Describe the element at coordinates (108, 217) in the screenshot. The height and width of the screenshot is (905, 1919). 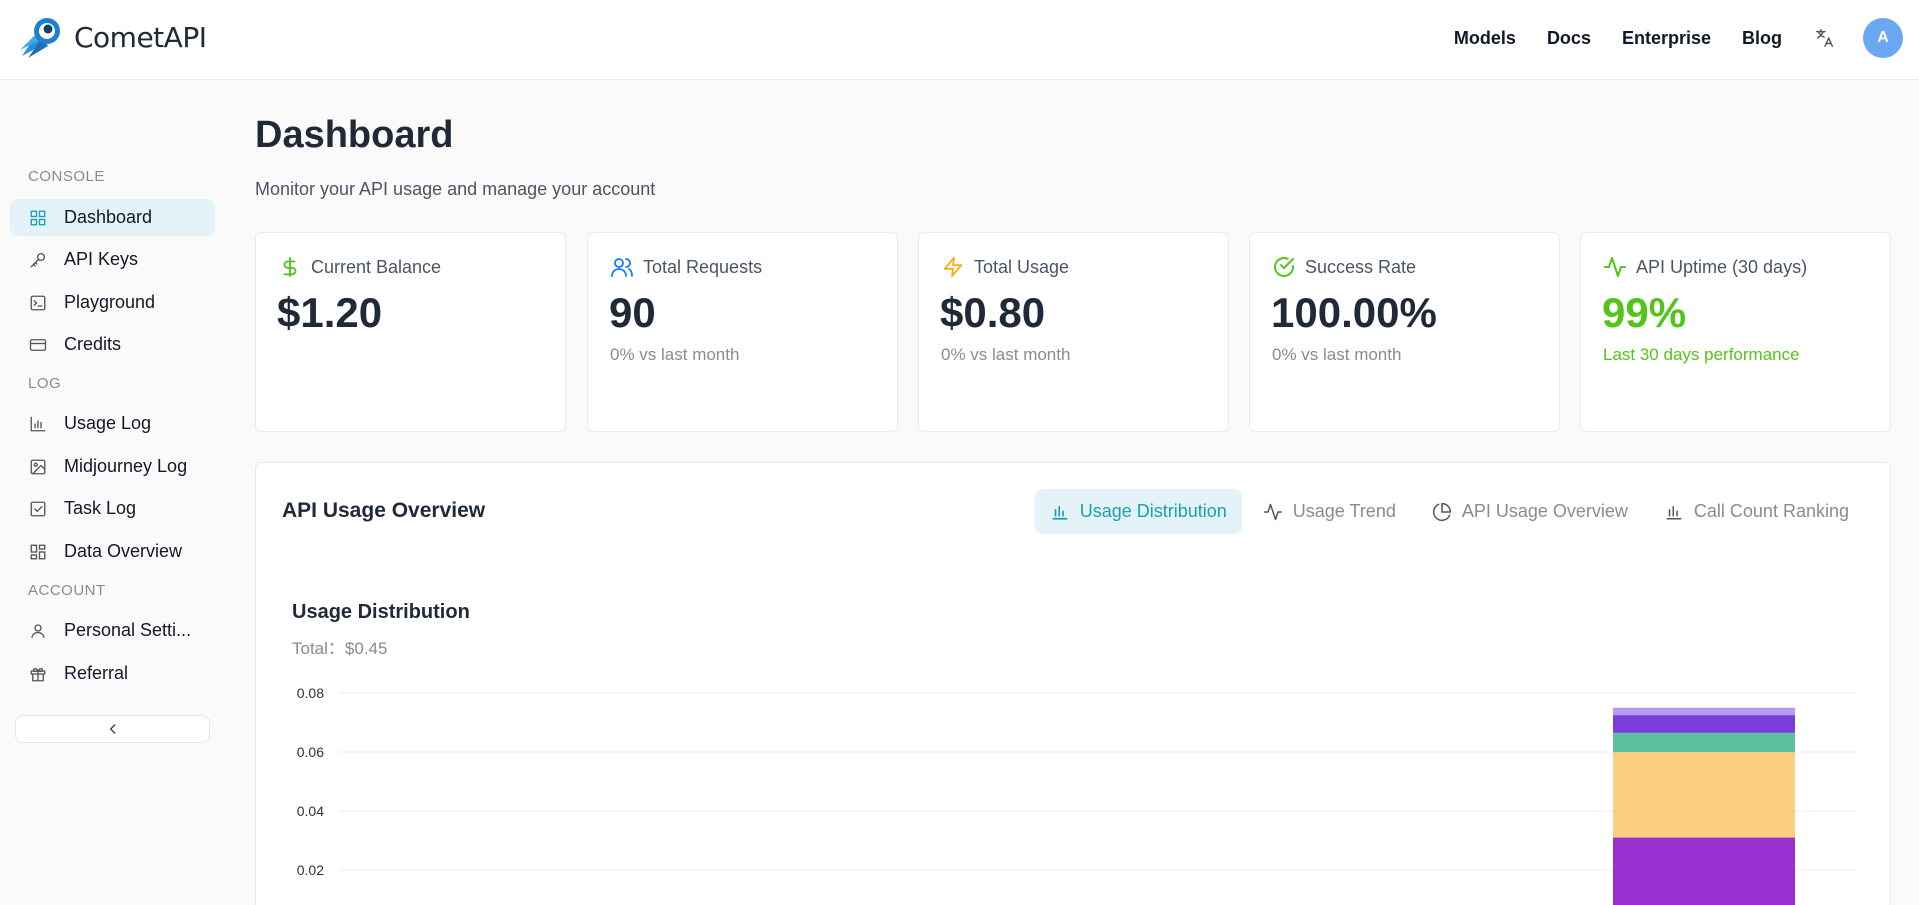
I see `sidebar-item-label: Dashboard` at that location.